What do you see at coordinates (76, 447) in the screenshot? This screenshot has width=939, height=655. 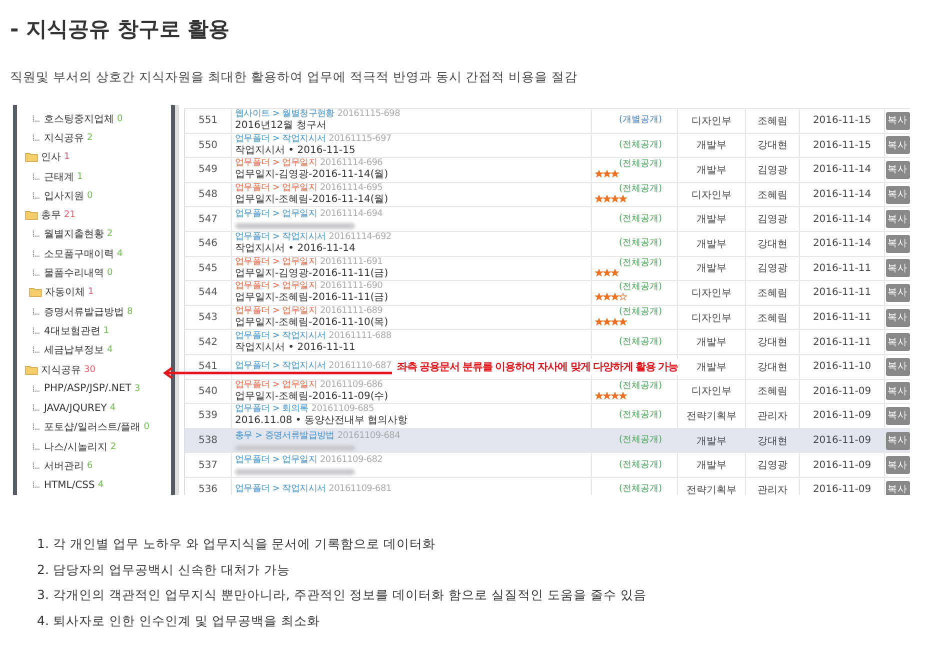 I see `tree-item: 나스/시놀리지` at bounding box center [76, 447].